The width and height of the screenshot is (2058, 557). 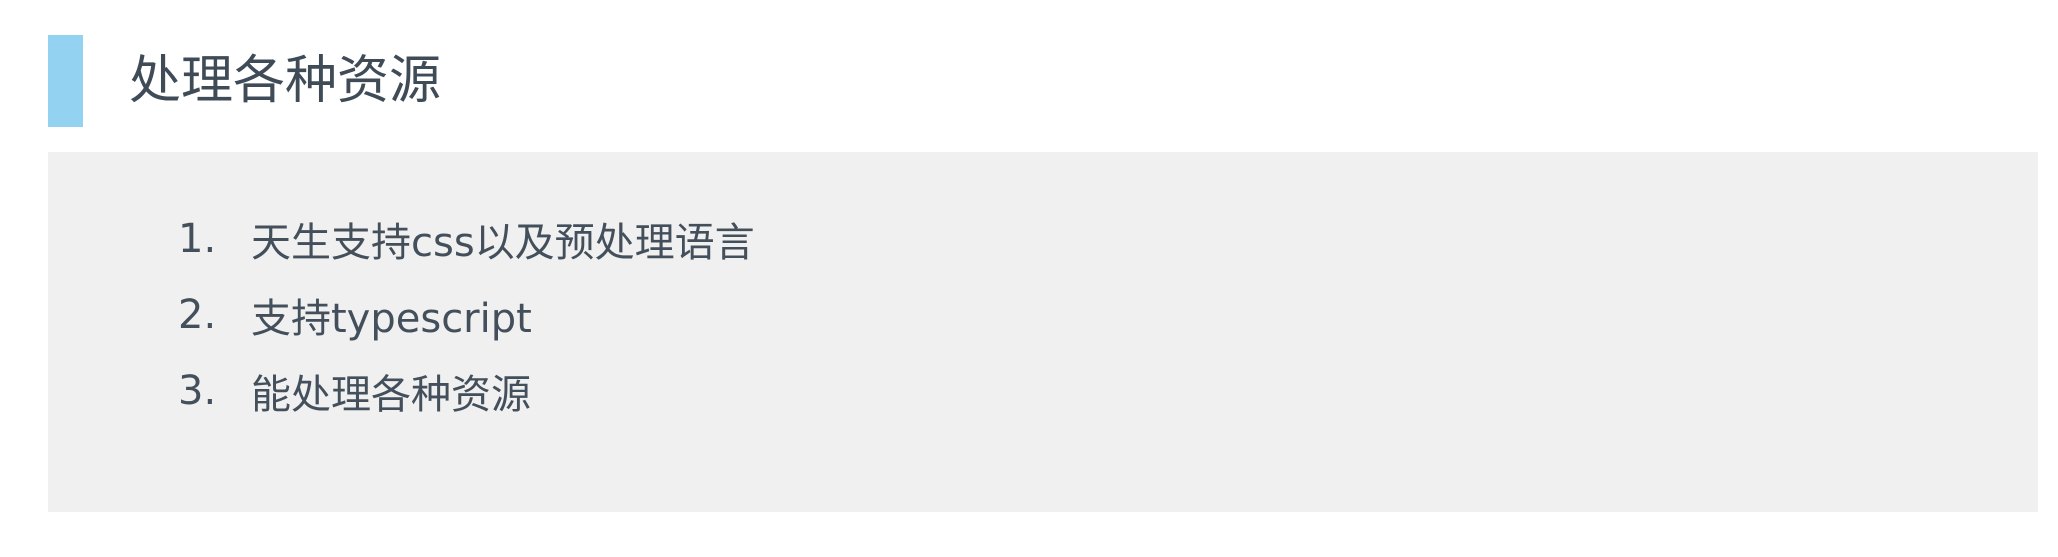 I want to click on section-header: 处理各种资源, so click(x=244, y=81).